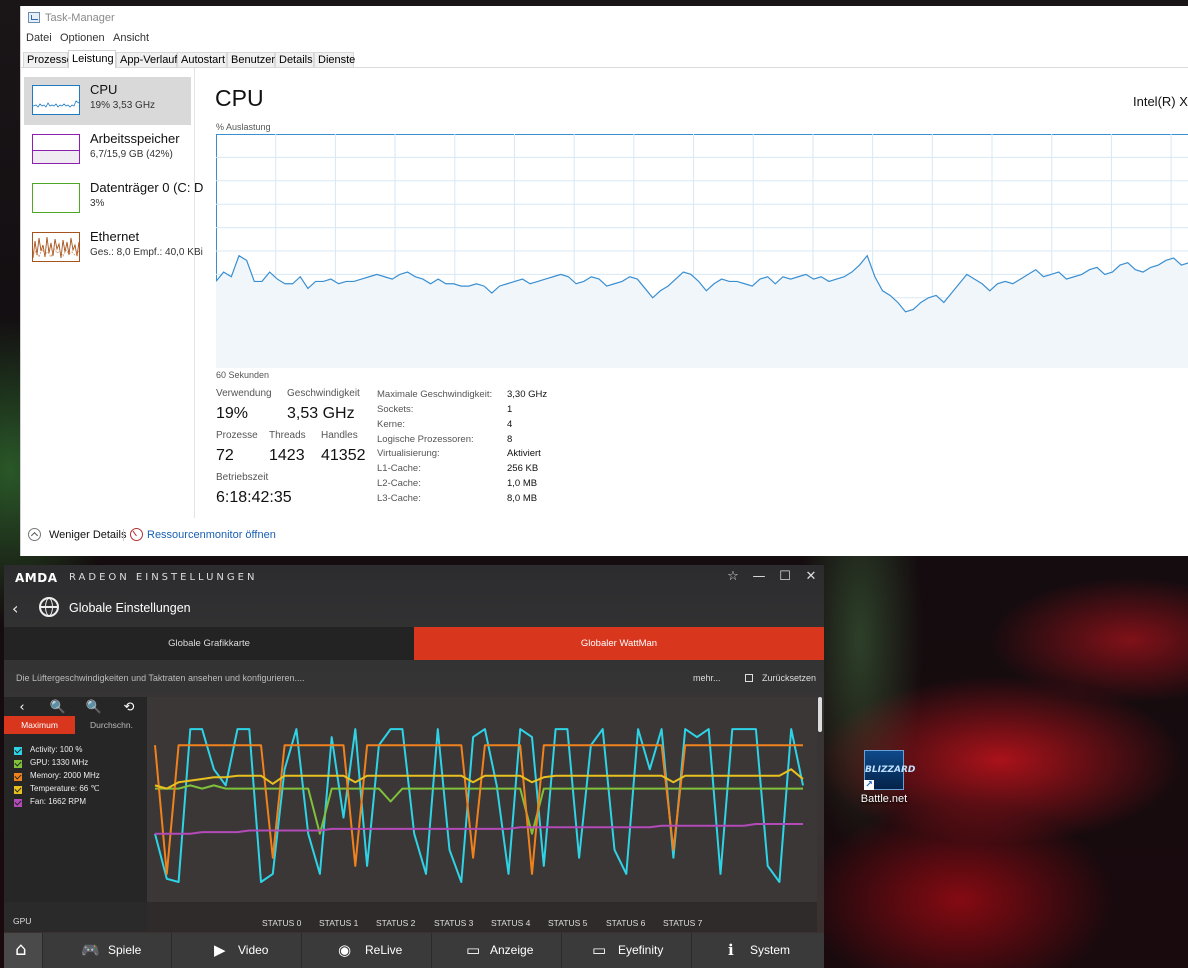  Describe the element at coordinates (869, 785) in the screenshot. I see `shortcut-arrow-icon: ↗` at that location.